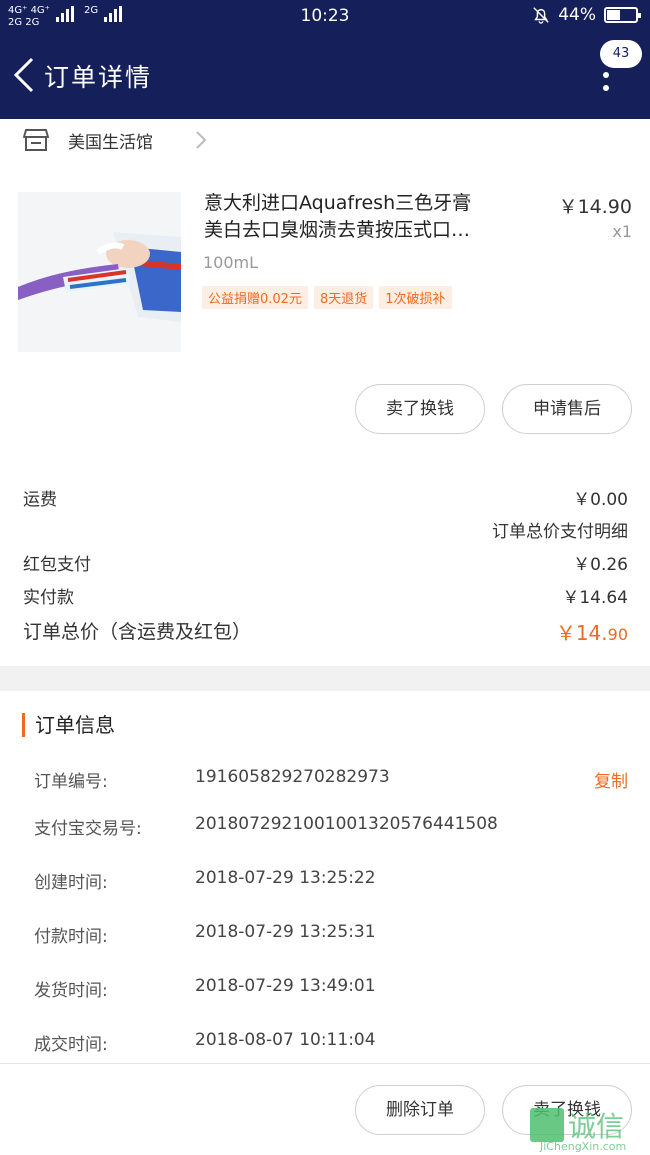 The image size is (650, 1155). I want to click on status-right: 44%, so click(586, 15).